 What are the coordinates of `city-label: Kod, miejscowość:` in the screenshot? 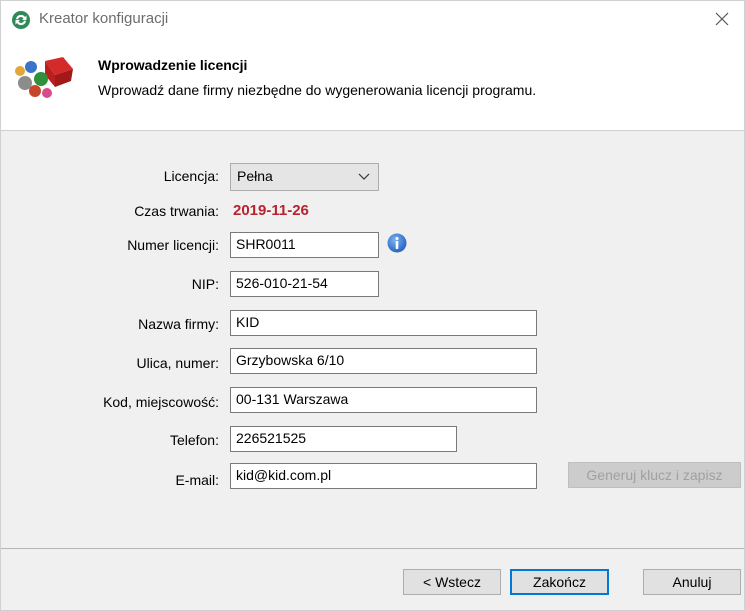 It's located at (161, 402).